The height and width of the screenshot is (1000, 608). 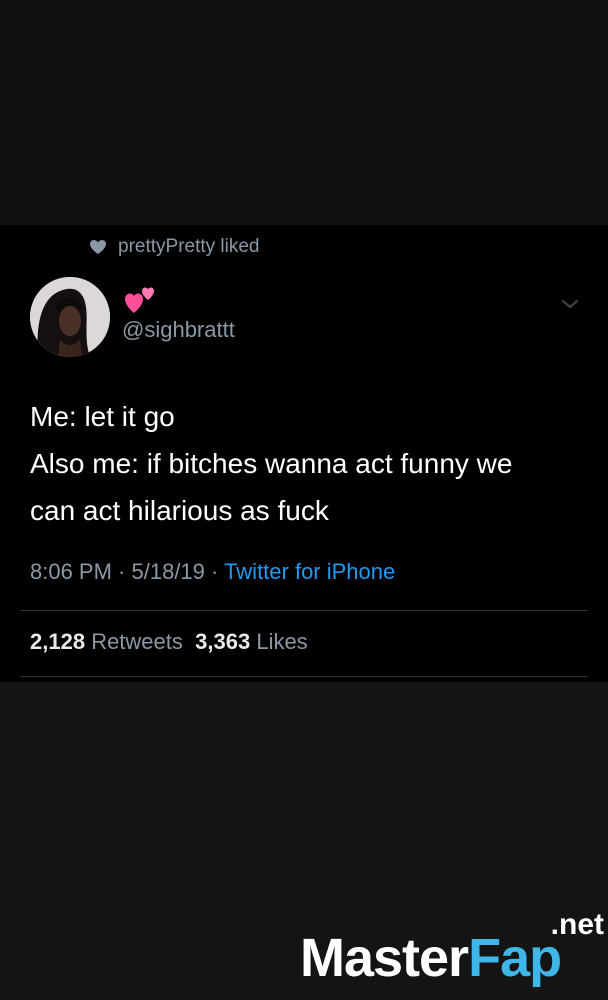 I want to click on likes-stat: 3,363 Likes, so click(x=251, y=641).